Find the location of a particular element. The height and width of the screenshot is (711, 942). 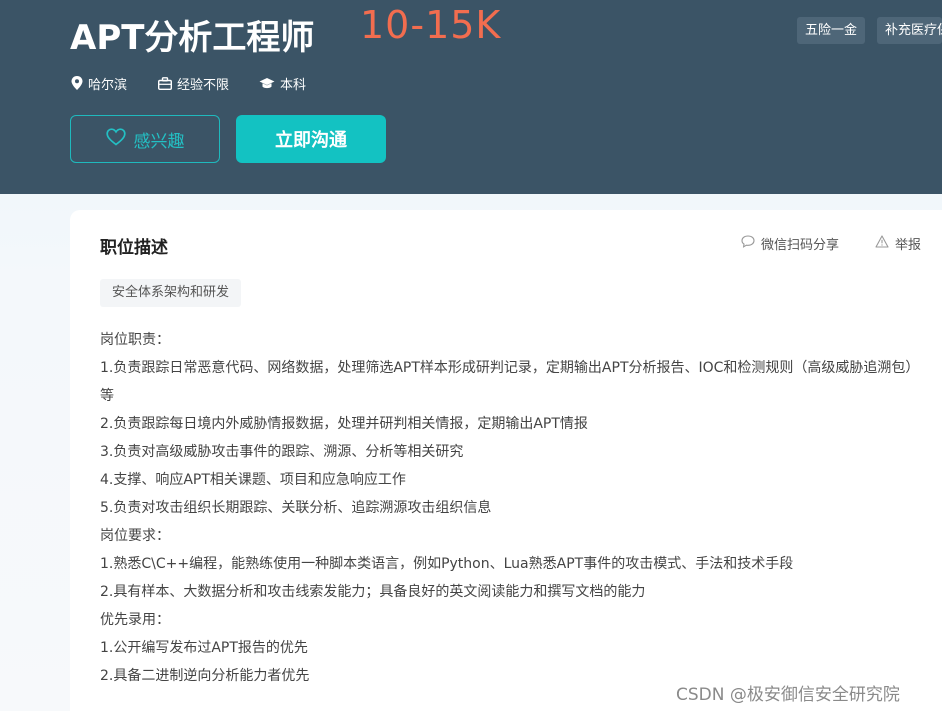

description-line: 岗位职责： is located at coordinates (135, 340).